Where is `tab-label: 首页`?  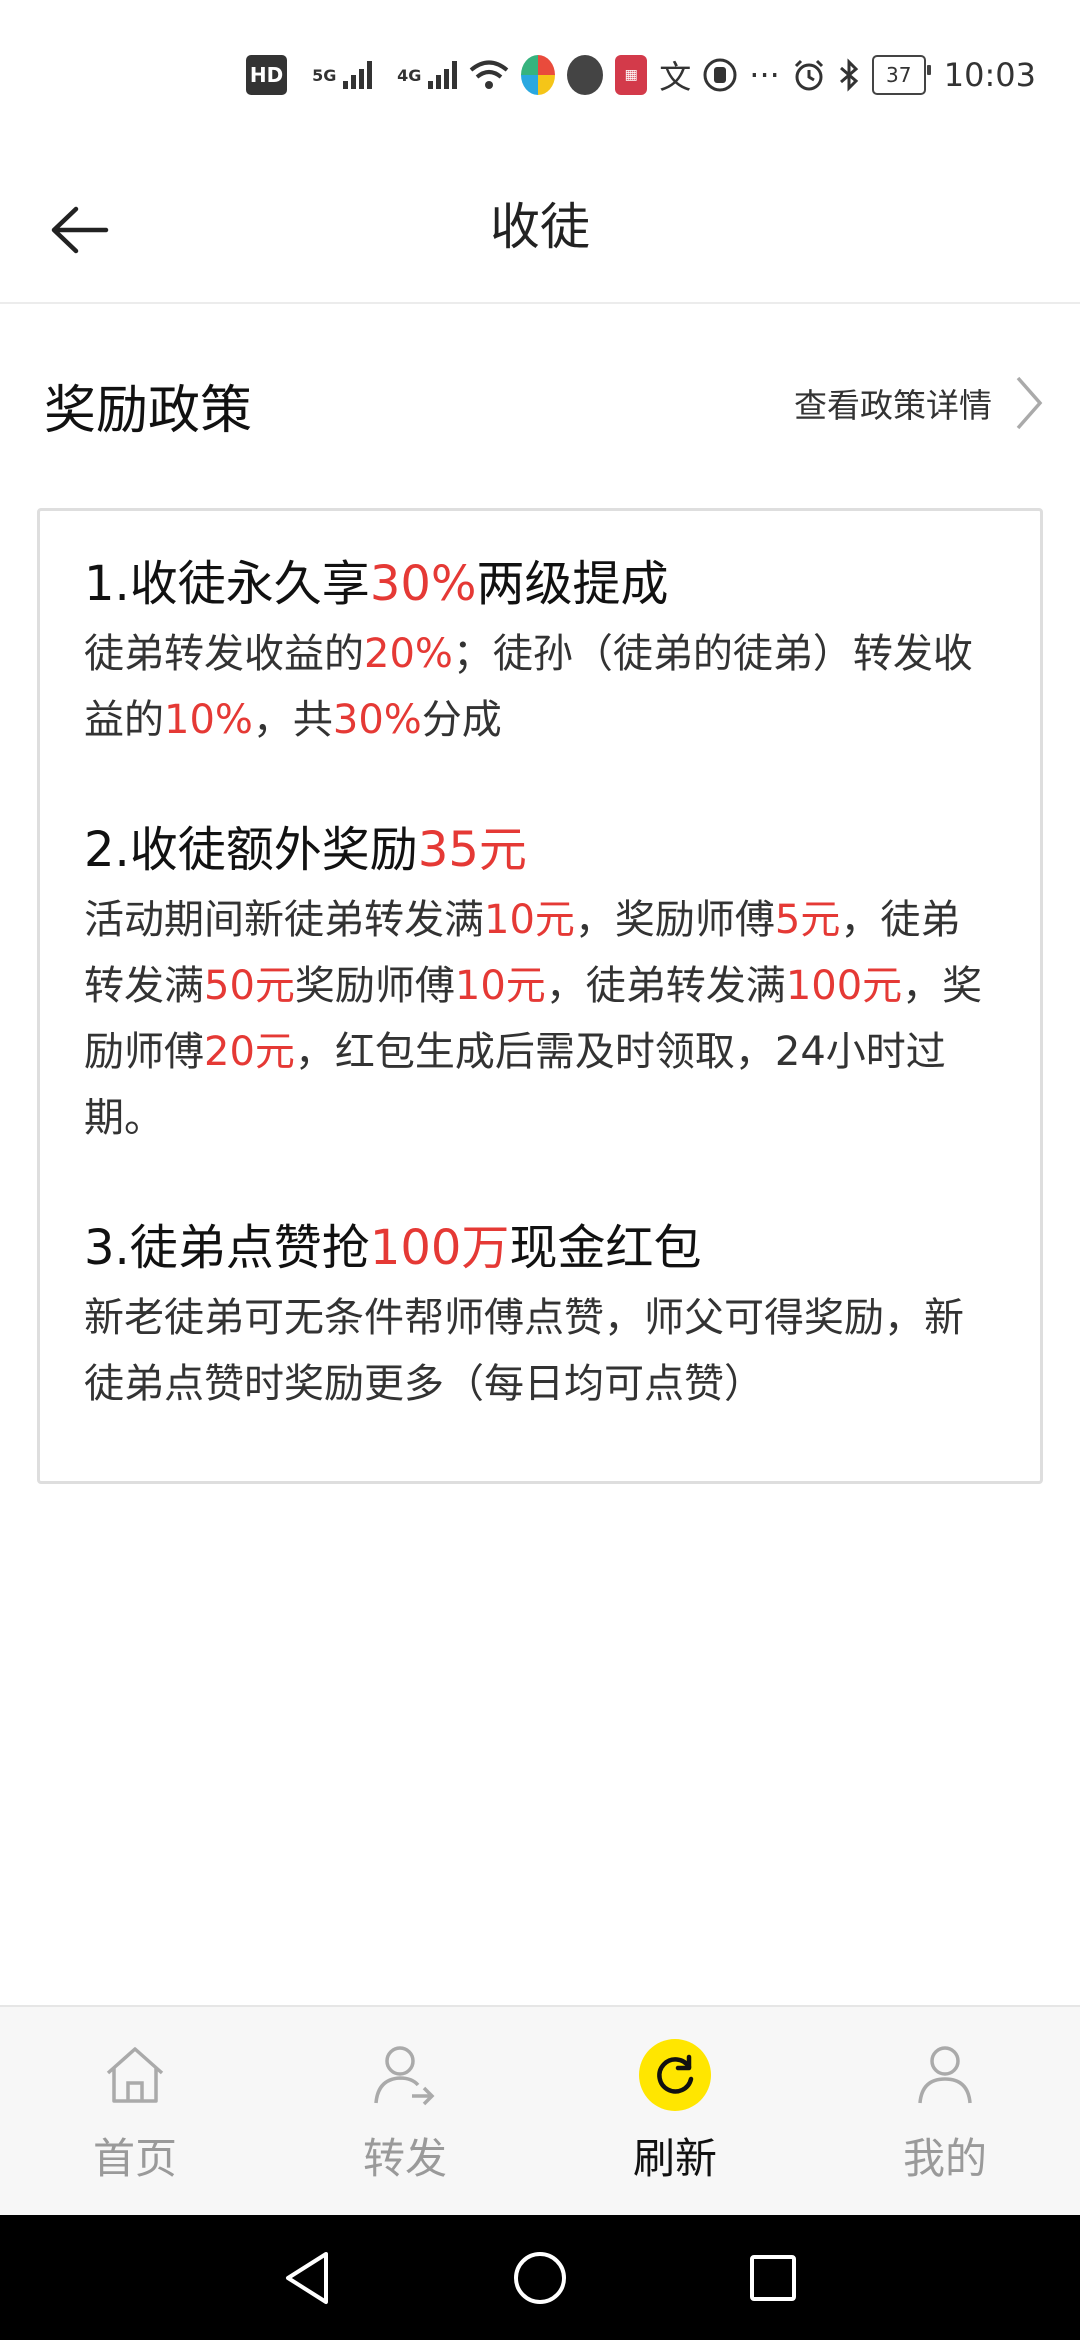
tab-label: 首页 is located at coordinates (134, 2158).